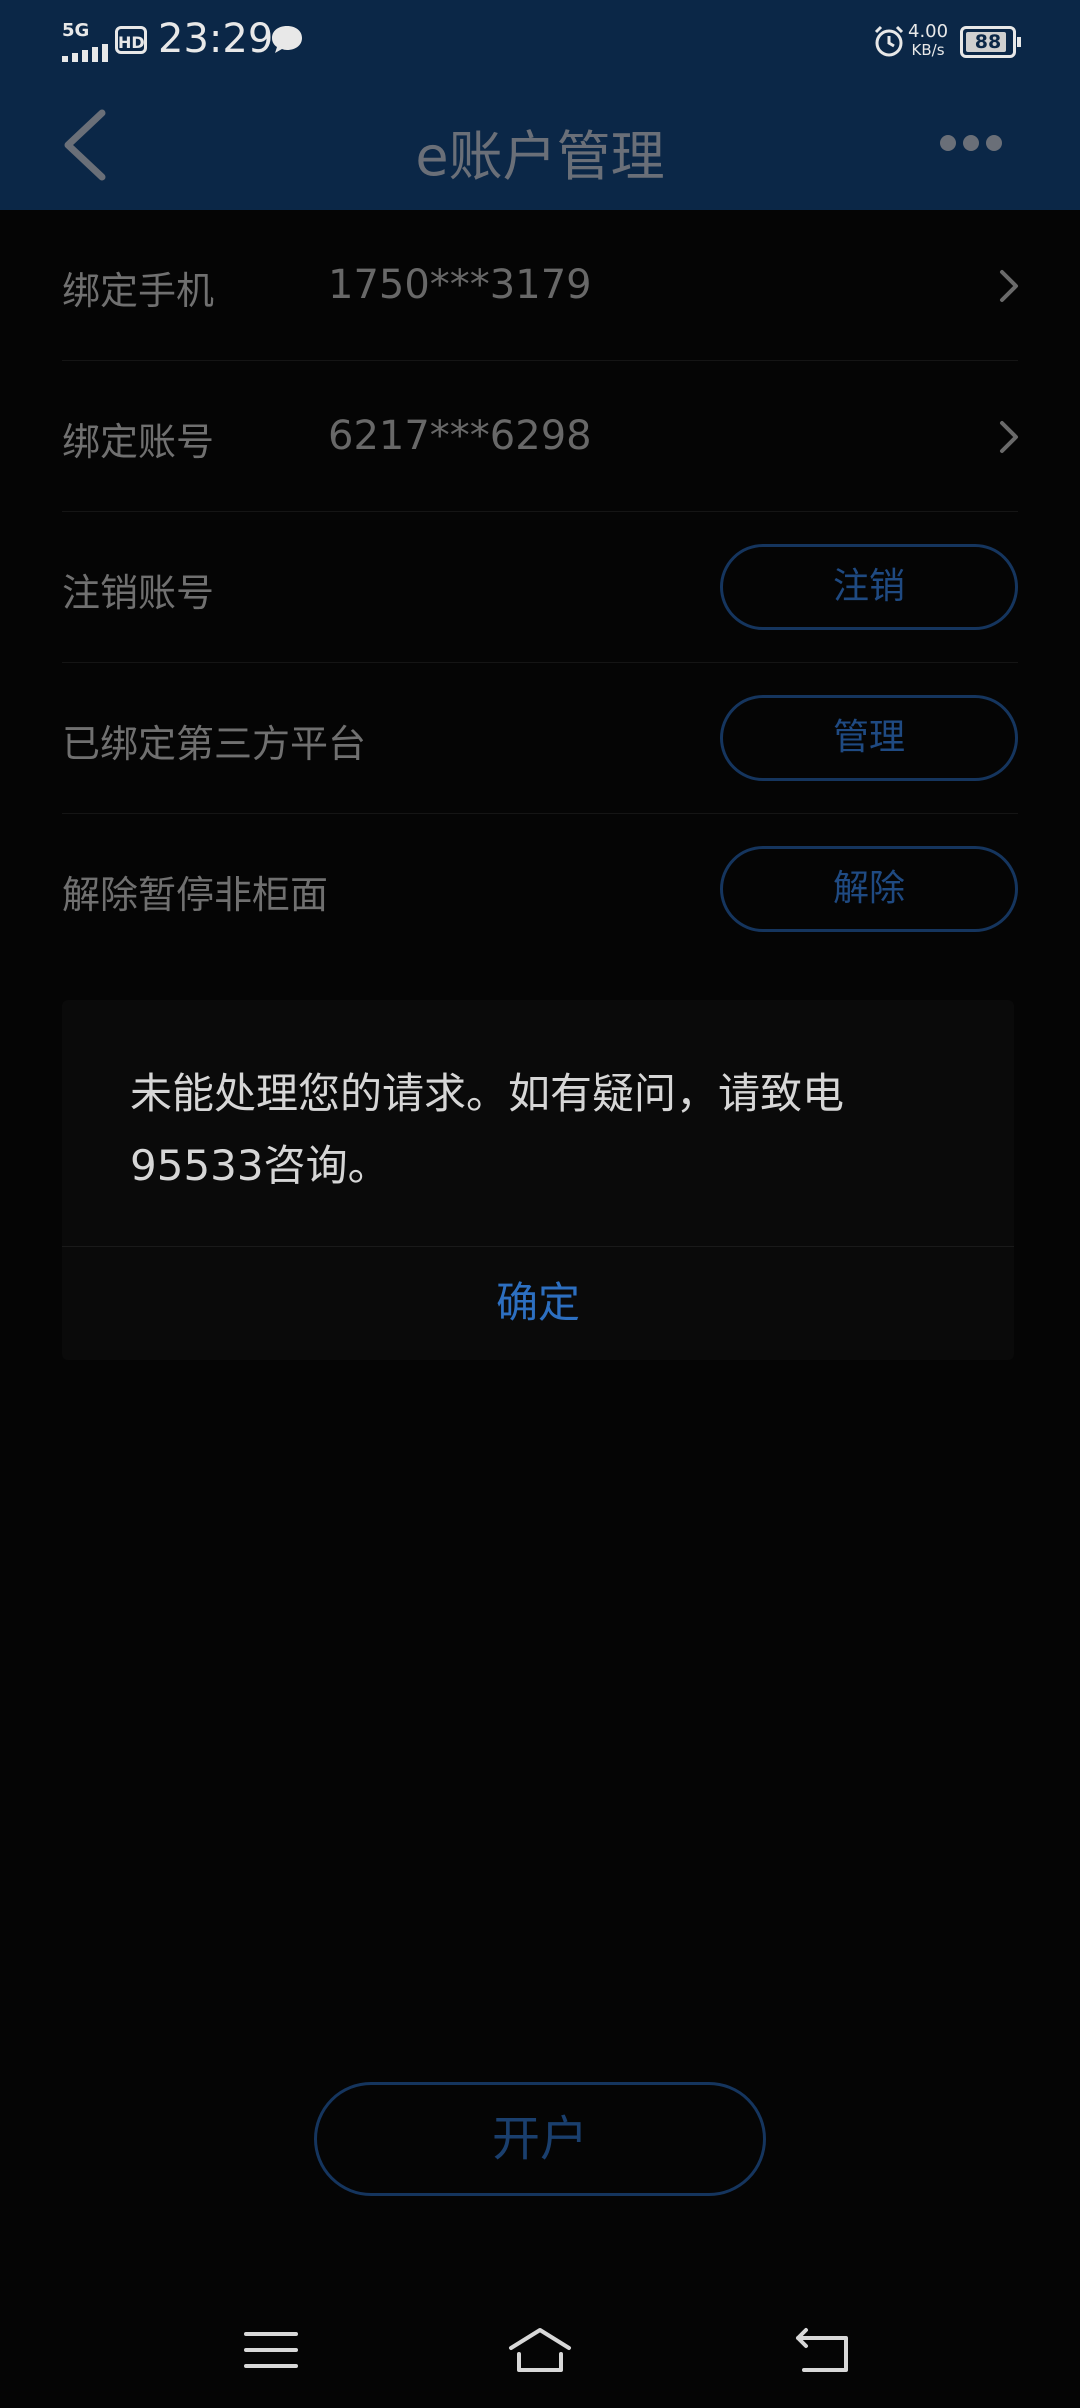 This screenshot has width=1080, height=2408. I want to click on cancel-account-row: 注销账号 注销, so click(540, 587).